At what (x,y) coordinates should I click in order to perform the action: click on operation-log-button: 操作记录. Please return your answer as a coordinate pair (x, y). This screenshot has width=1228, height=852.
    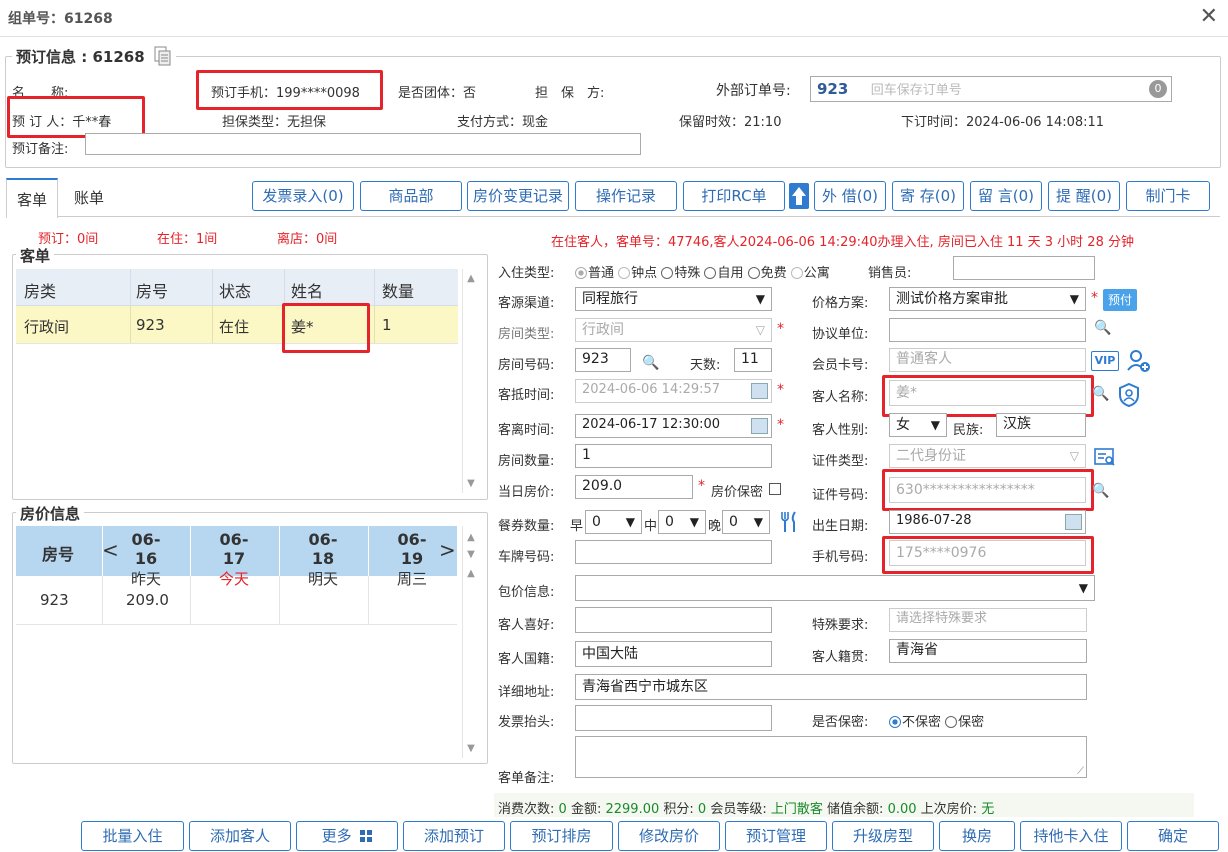
    Looking at the image, I should click on (626, 196).